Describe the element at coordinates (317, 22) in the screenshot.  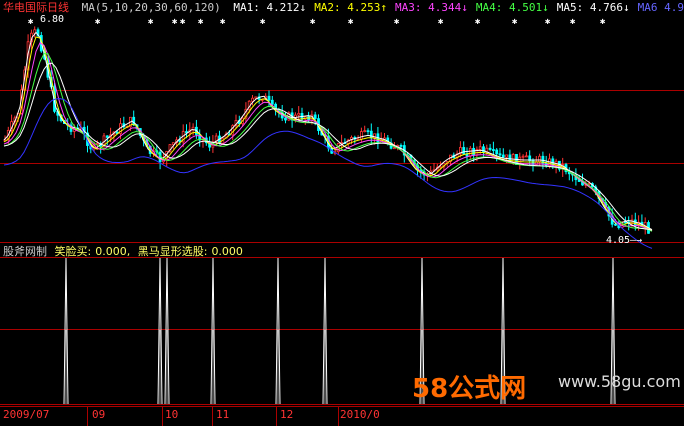
I see `signal-markers: ✱ ✱ ✱ ✱ ✱ ✱ ✱ ✱ ✱ ✱ ✱ ✱ ✱ ✱ ✱ ✱ ✱` at that location.